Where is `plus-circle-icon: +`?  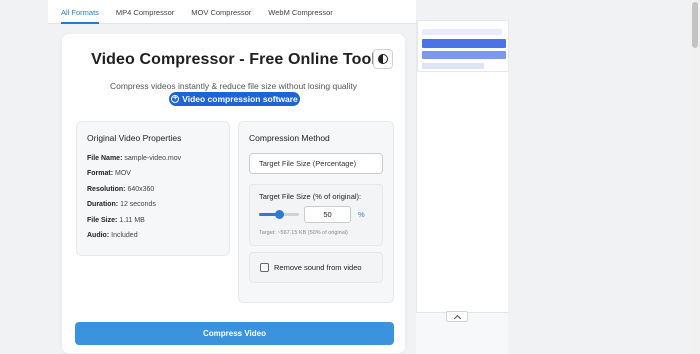 plus-circle-icon: + is located at coordinates (175, 99).